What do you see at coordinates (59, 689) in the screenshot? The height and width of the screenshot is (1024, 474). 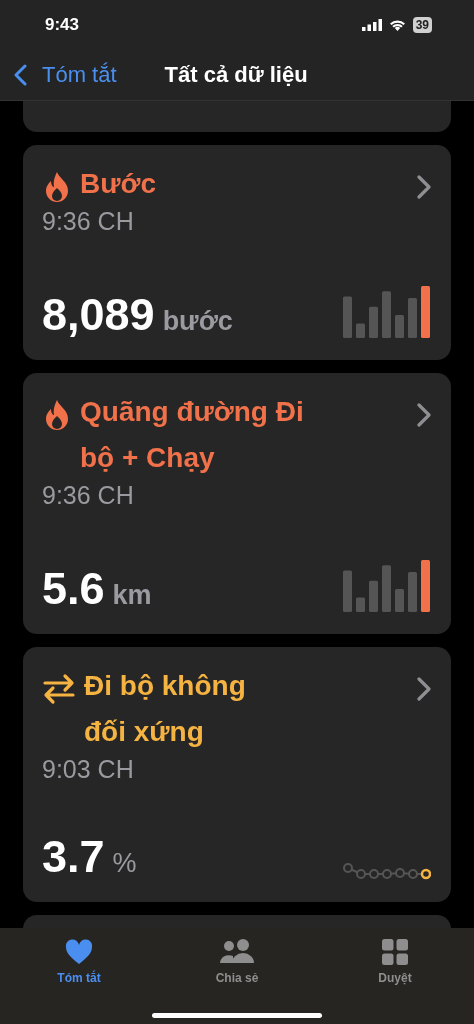 I see `arrows-icon` at bounding box center [59, 689].